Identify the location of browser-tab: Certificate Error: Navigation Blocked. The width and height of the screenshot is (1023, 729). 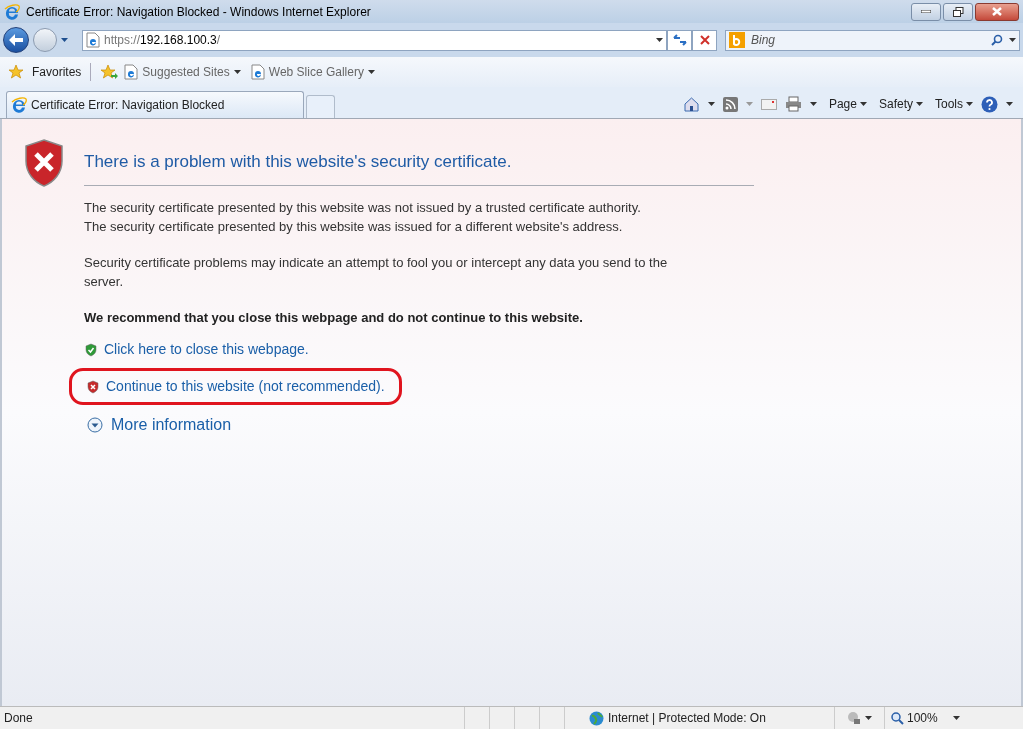
(155, 104).